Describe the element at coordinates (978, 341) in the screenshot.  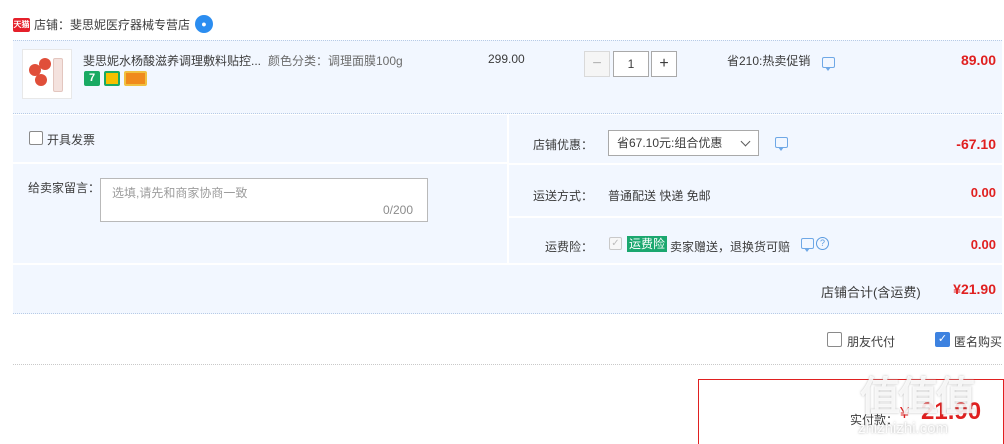
I see `anonymous-purchase-label: 匿名购买` at that location.